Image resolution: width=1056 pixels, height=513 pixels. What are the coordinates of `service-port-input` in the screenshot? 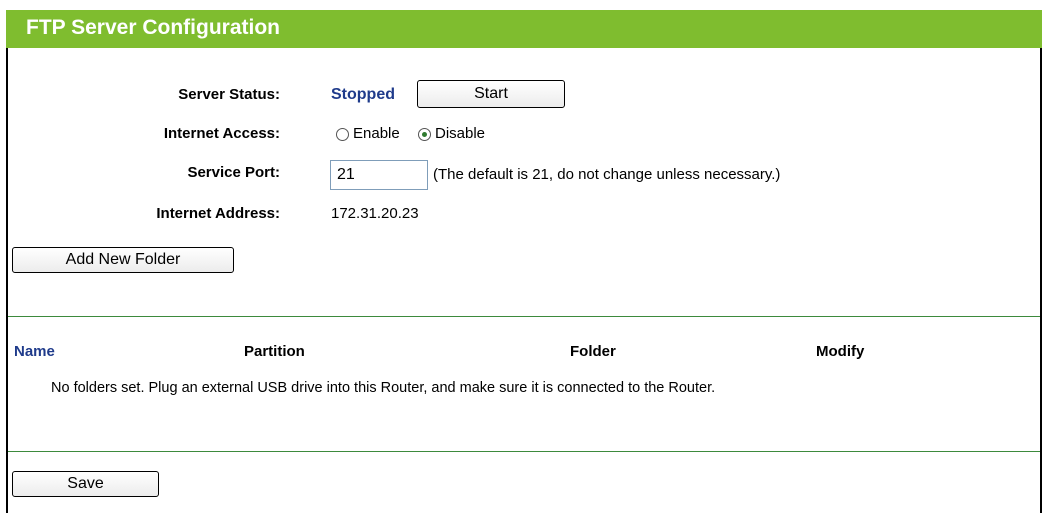 It's located at (379, 175).